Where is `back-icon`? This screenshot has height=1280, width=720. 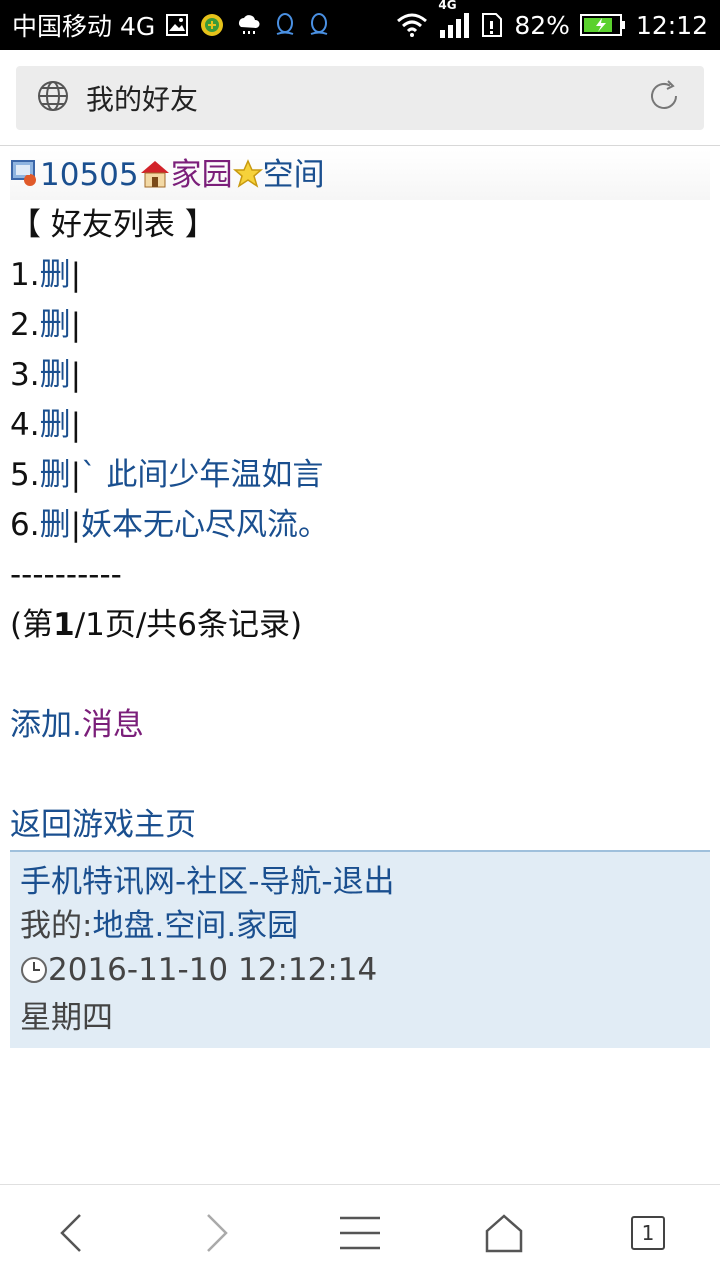
back-icon is located at coordinates (70, 1232).